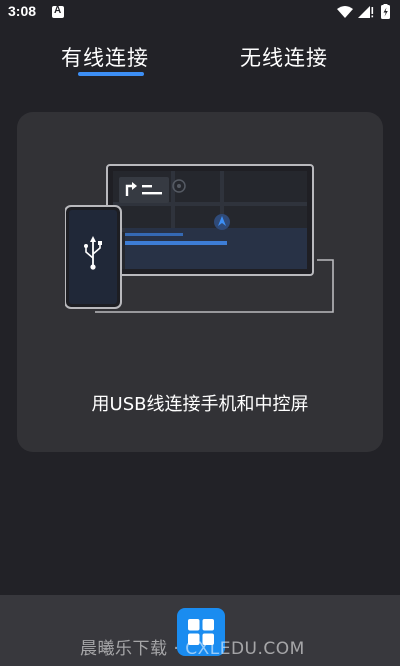 The width and height of the screenshot is (400, 666). What do you see at coordinates (385, 11) in the screenshot?
I see `battery-charging-icon` at bounding box center [385, 11].